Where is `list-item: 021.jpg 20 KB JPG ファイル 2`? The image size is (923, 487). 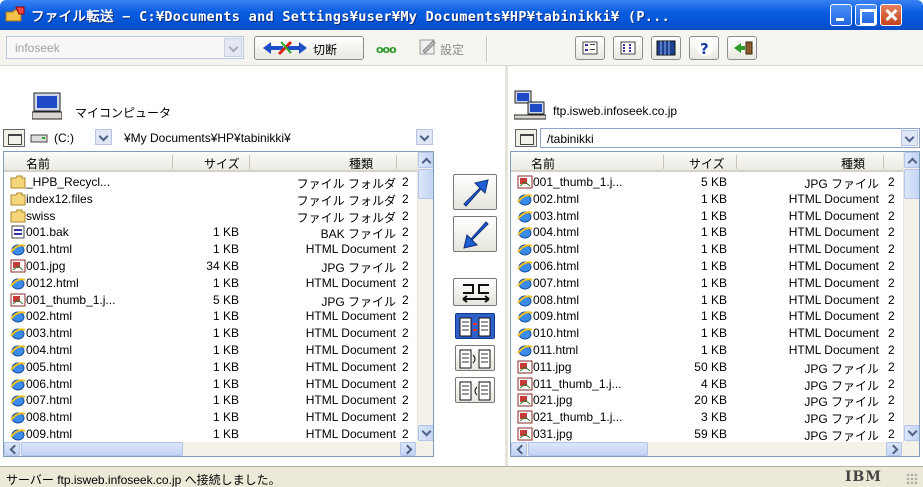
list-item: 021.jpg 20 KB JPG ファイル 2 is located at coordinates (706, 400).